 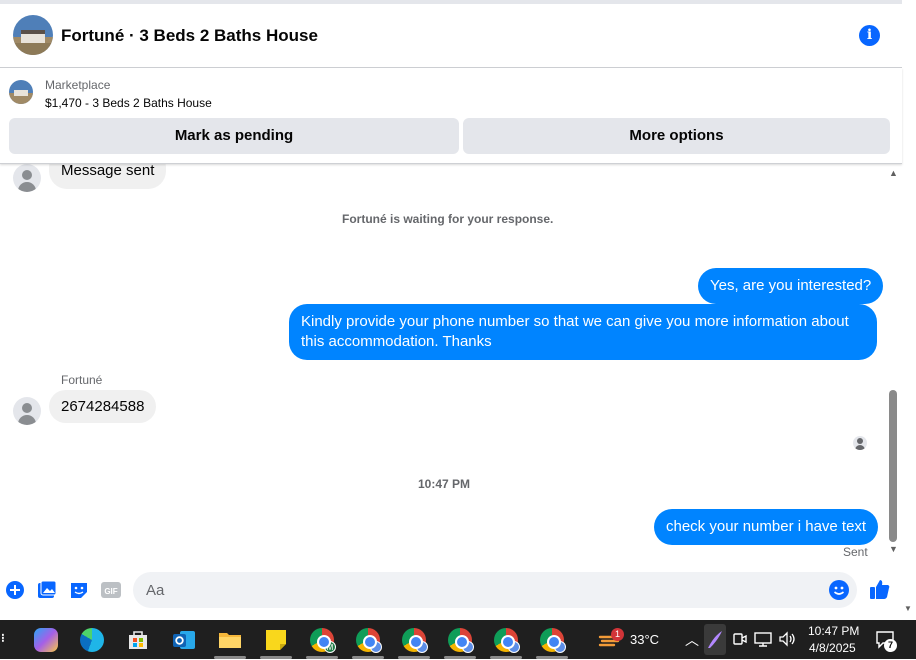 I want to click on pen-app-icon, so click(x=715, y=639).